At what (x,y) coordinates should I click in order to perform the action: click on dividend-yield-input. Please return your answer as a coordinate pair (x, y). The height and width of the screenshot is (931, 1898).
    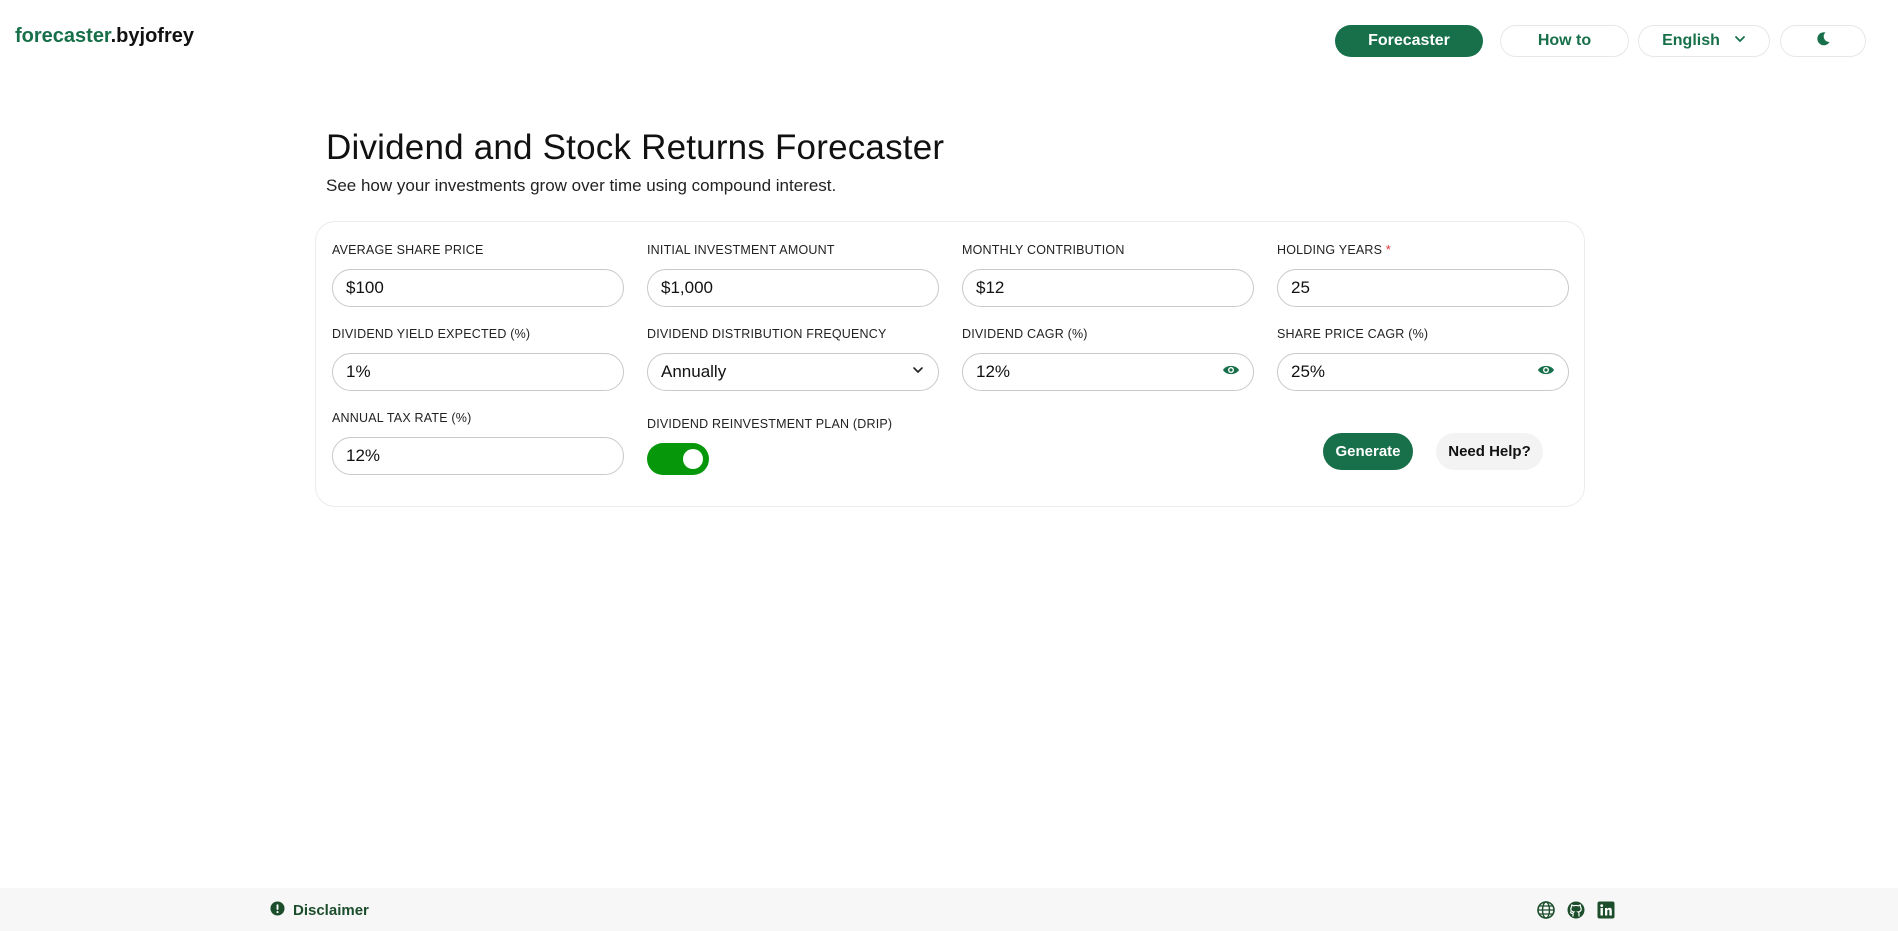
    Looking at the image, I should click on (478, 372).